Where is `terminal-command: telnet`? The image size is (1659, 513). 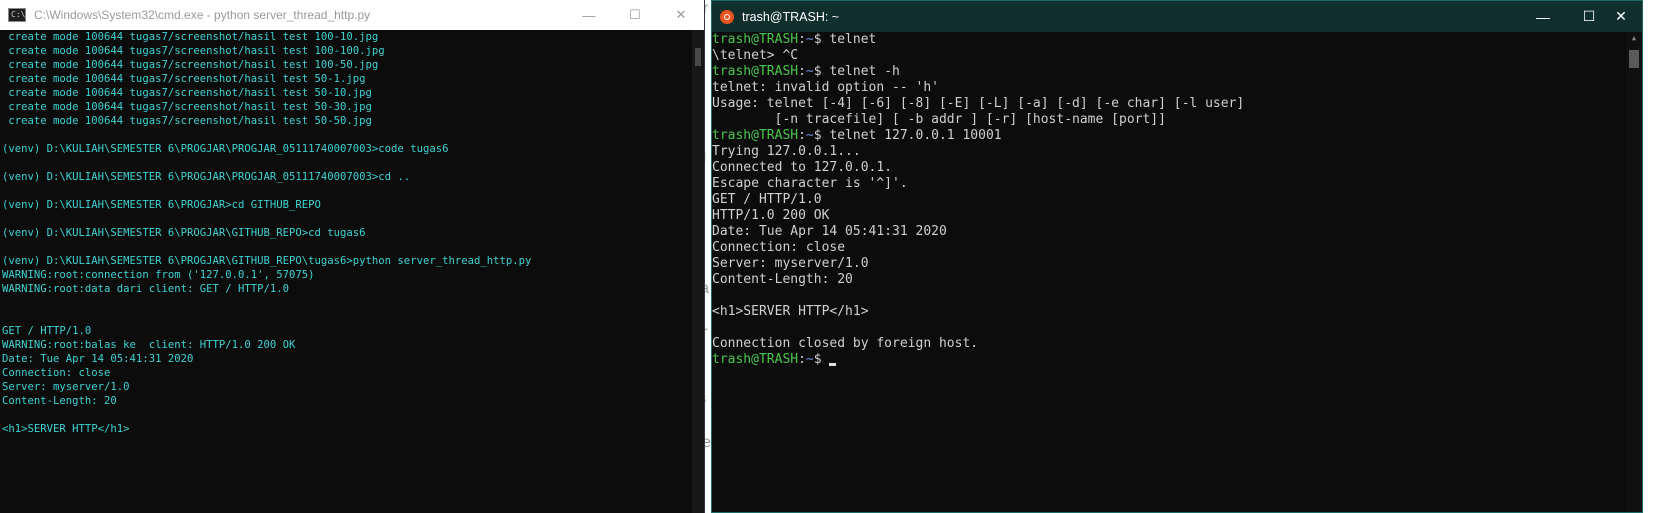
terminal-command: telnet is located at coordinates (849, 39).